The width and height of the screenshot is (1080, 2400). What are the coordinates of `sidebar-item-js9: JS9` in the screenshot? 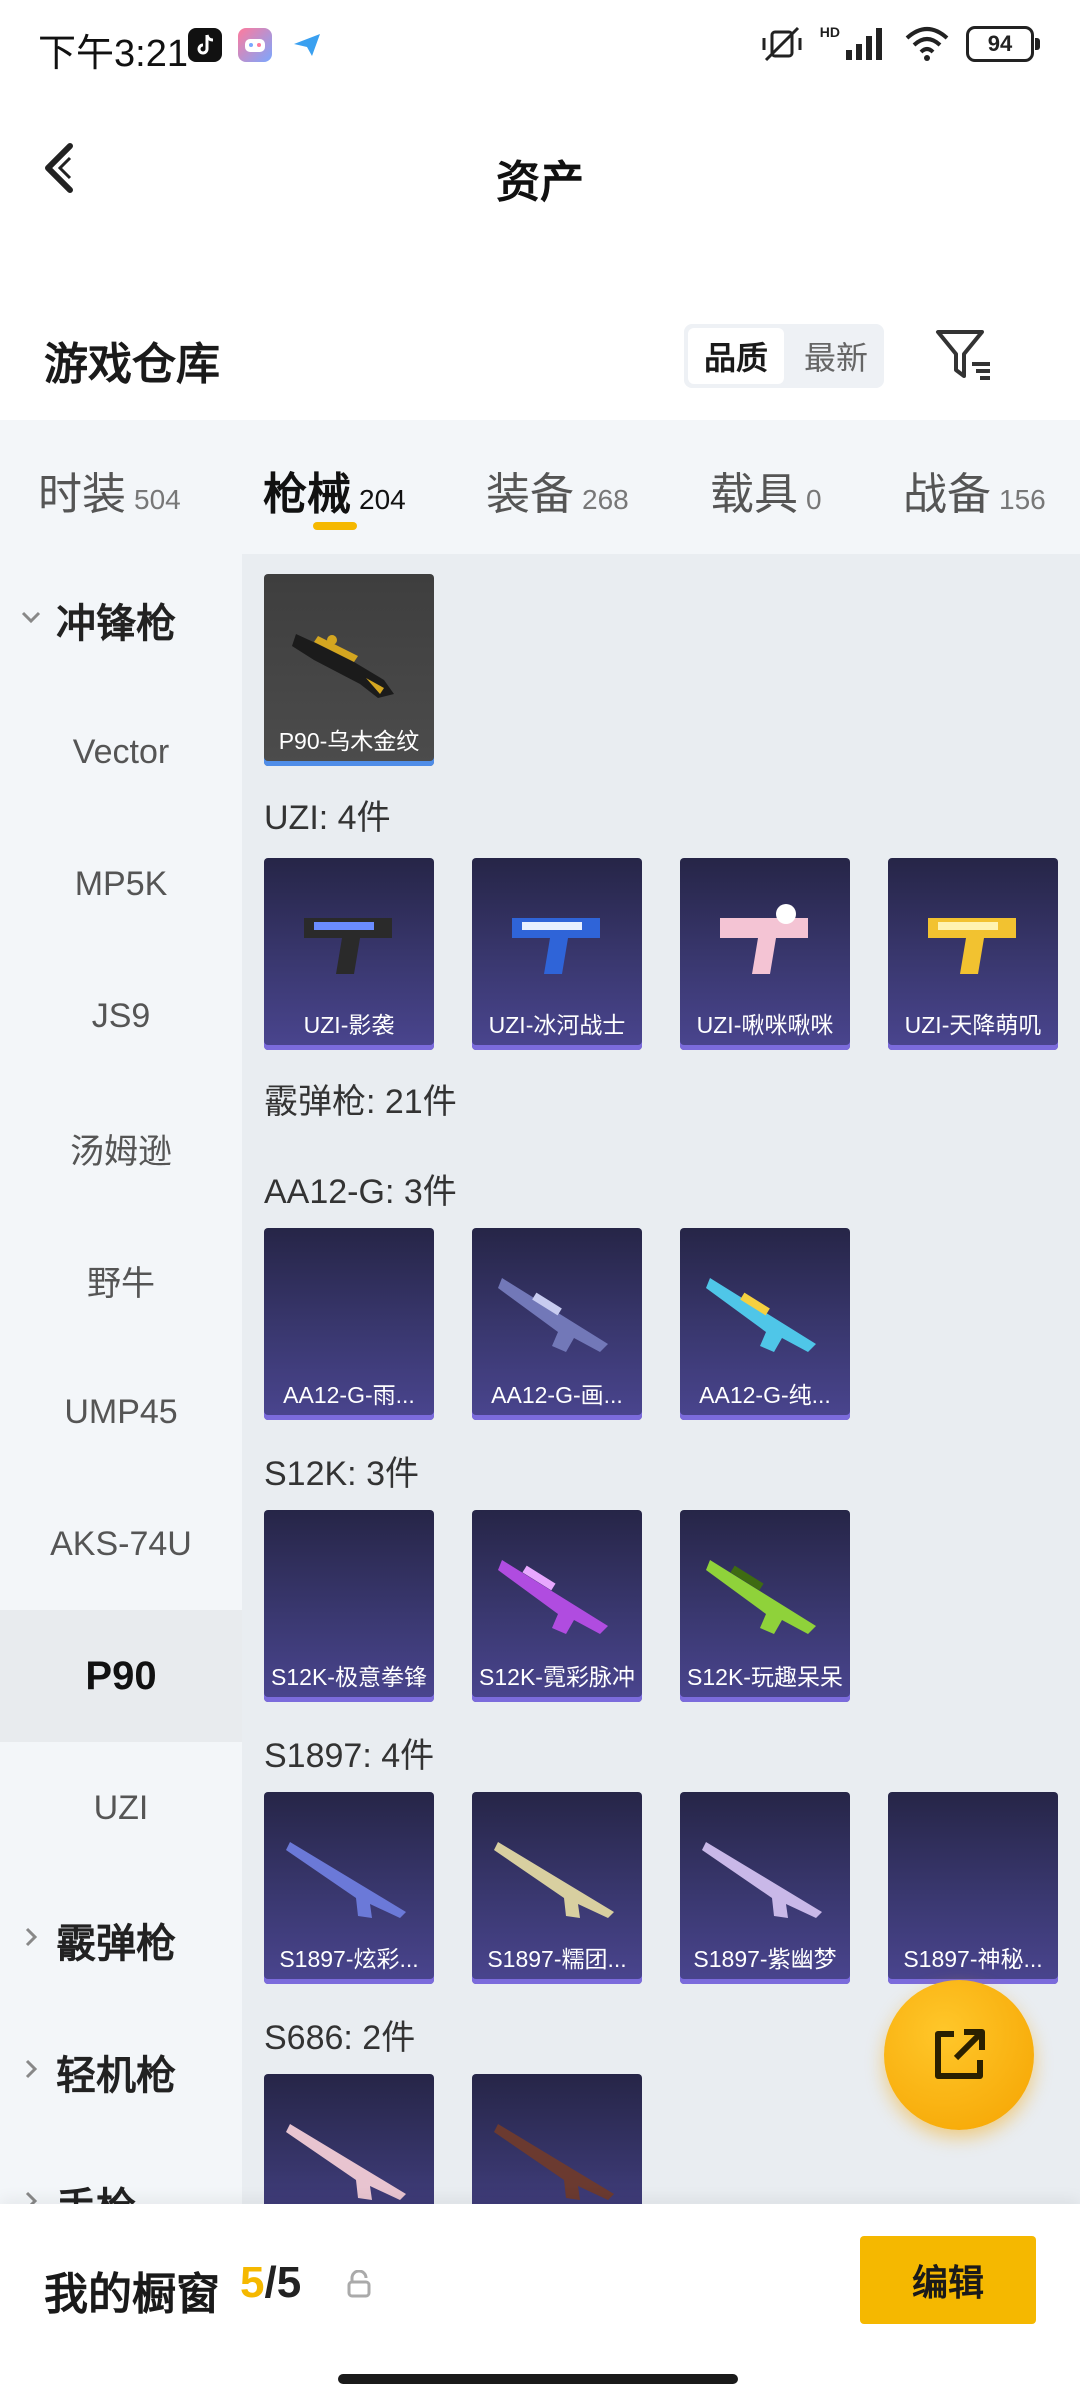 It's located at (121, 1016).